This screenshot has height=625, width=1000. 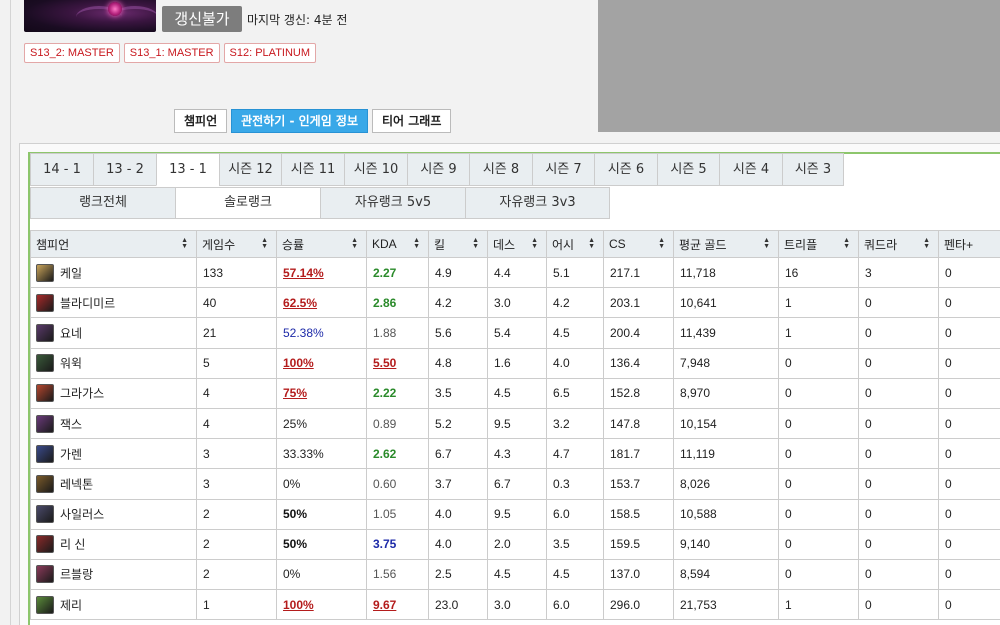 What do you see at coordinates (412, 121) in the screenshot?
I see `tier-graph-button: 티어 그래프` at bounding box center [412, 121].